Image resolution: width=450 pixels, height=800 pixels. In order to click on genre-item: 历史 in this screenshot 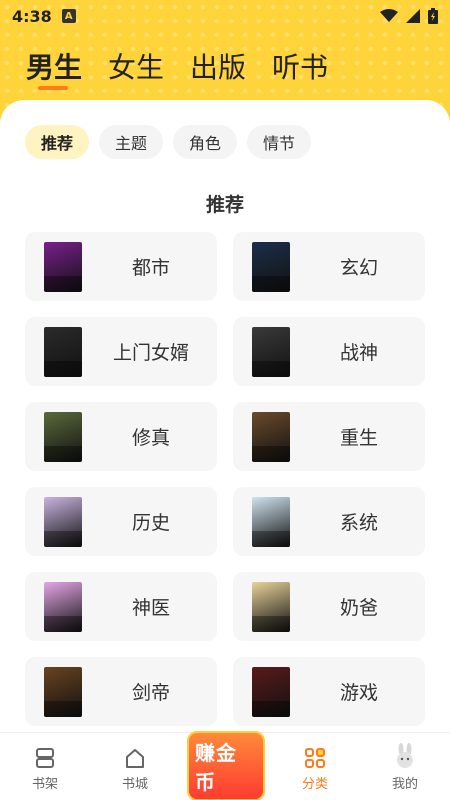, I will do `click(121, 521)`.